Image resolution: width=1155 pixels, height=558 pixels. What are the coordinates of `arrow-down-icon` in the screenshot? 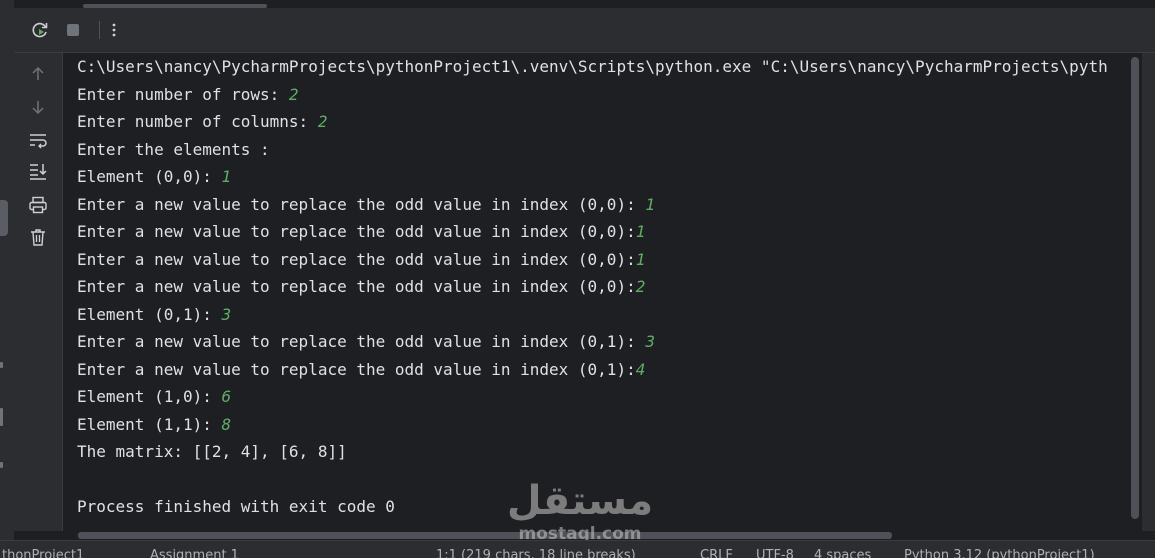 It's located at (38, 108).